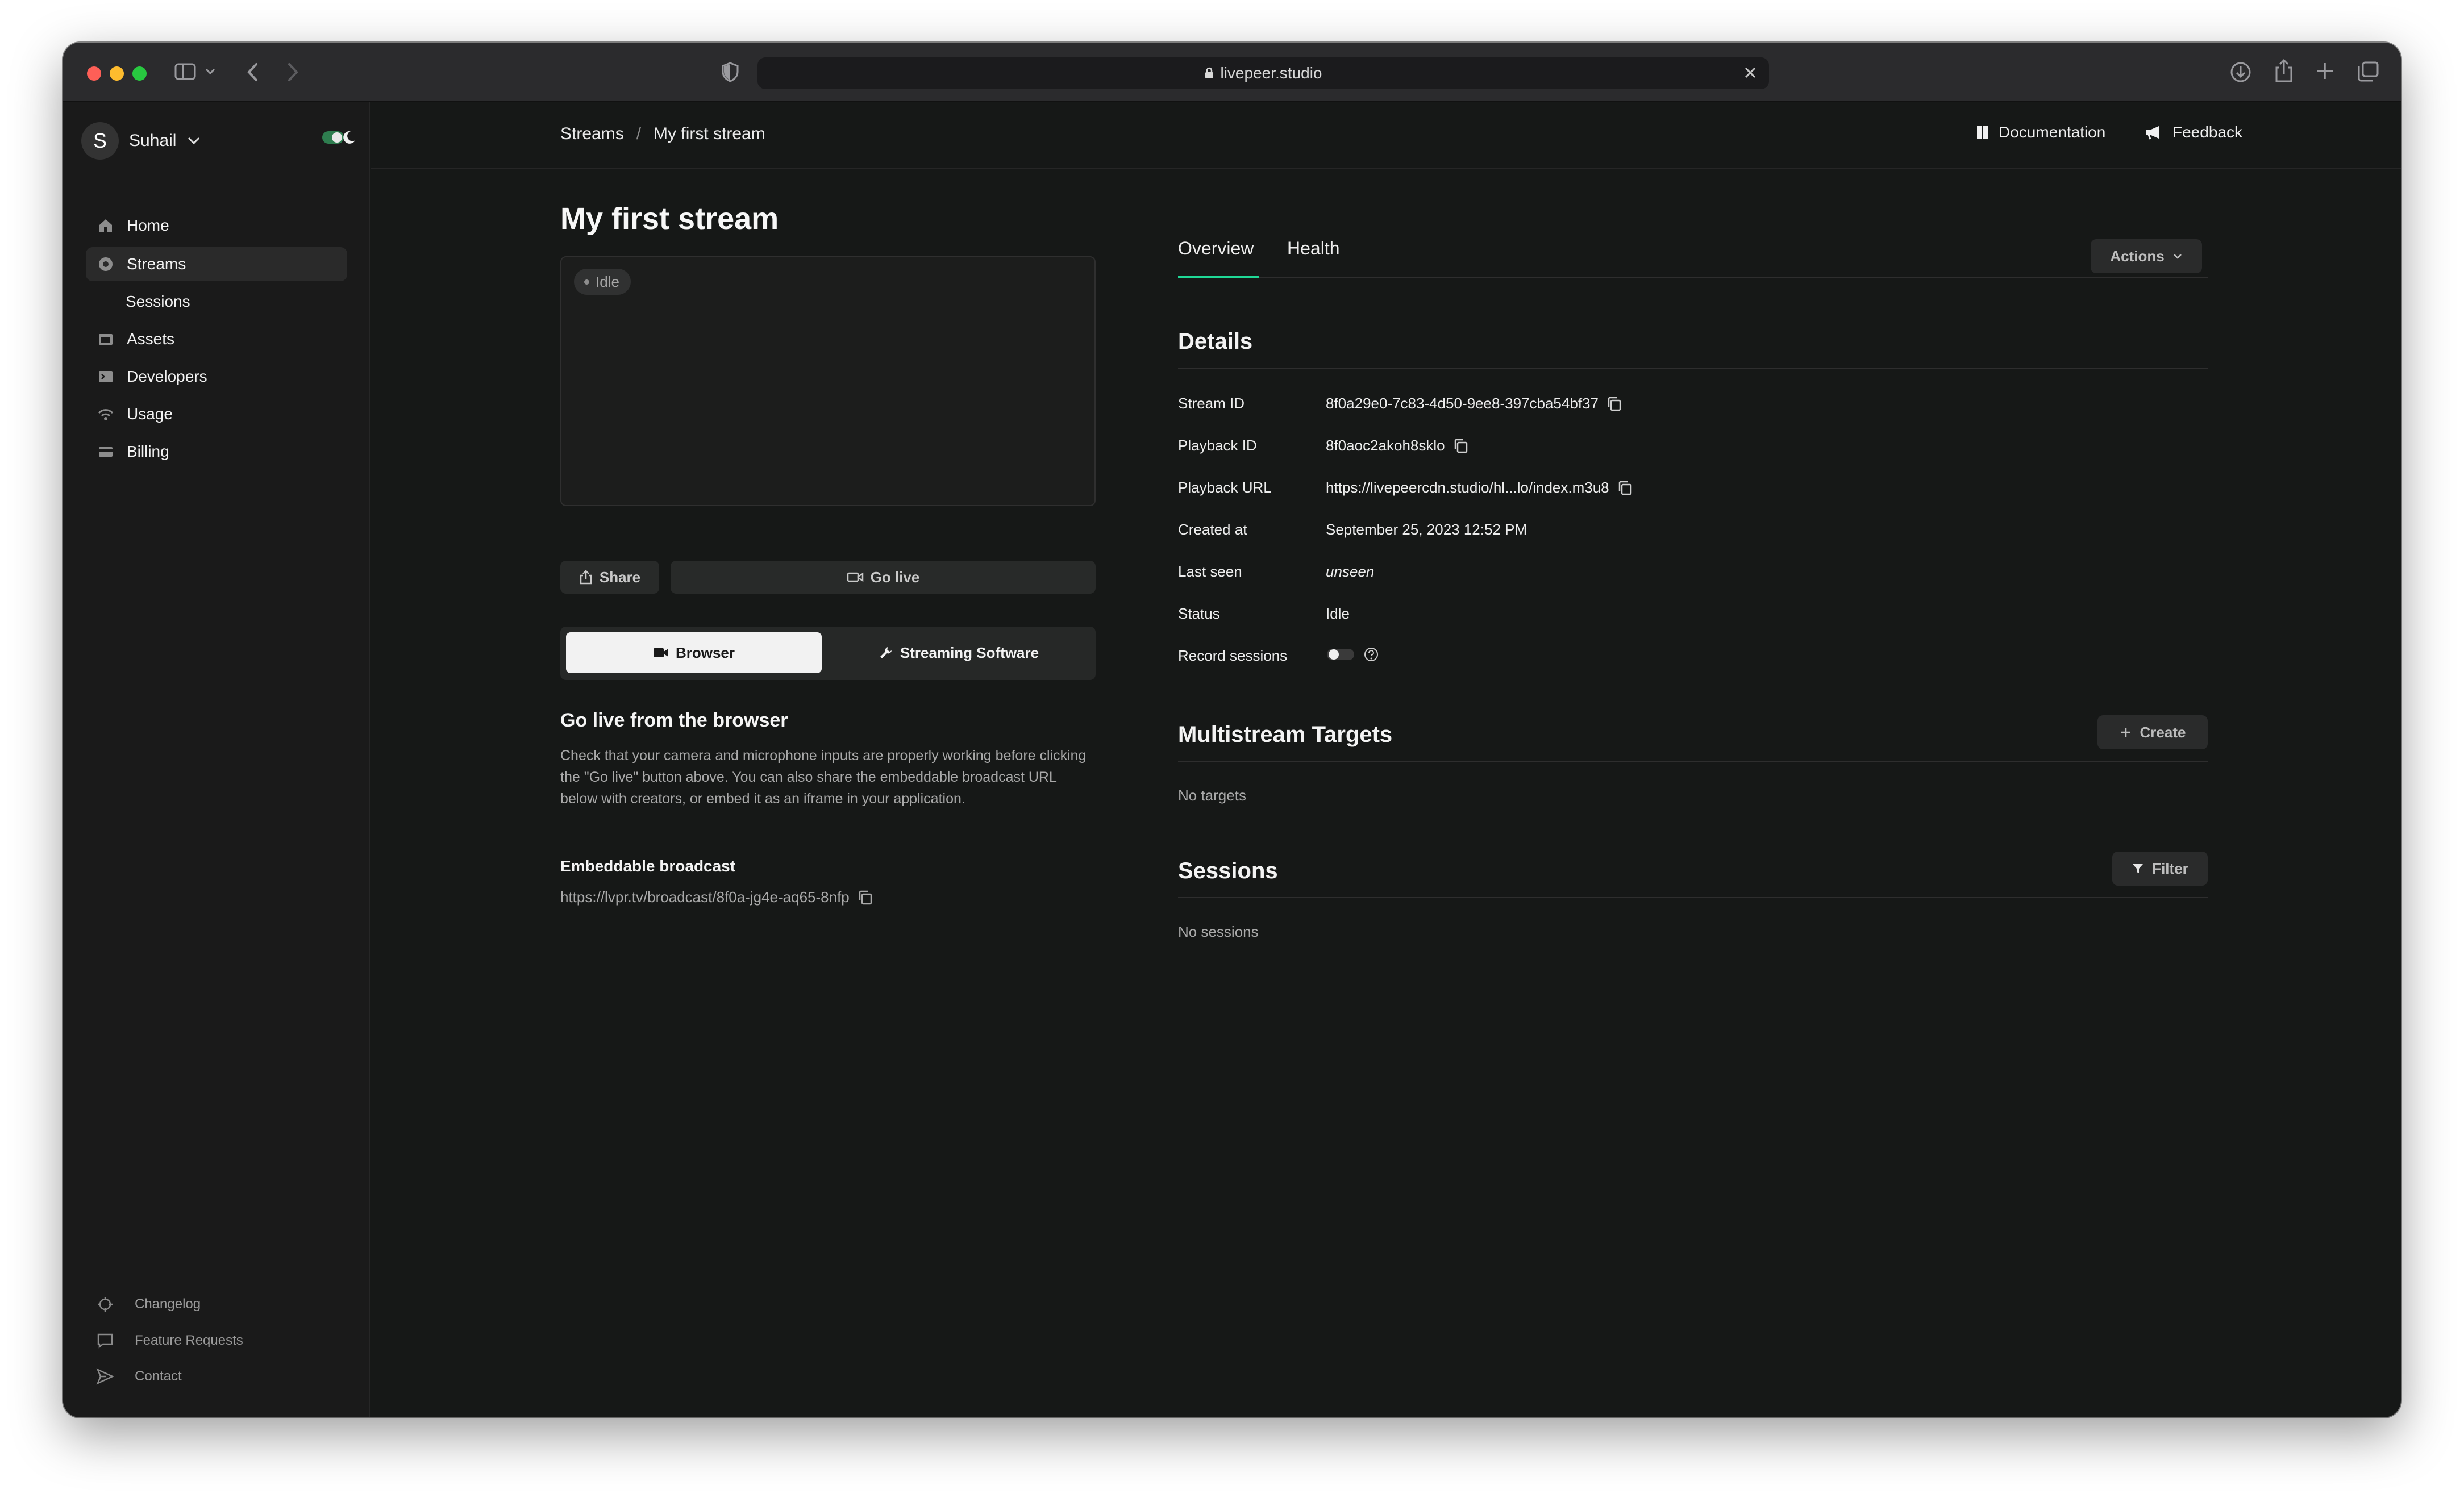 The width and height of the screenshot is (2464, 1502). Describe the element at coordinates (106, 415) in the screenshot. I see `usage-icon` at that location.